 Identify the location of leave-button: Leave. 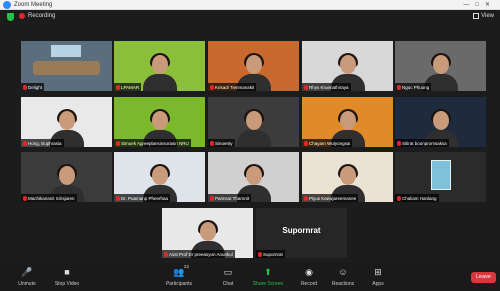
(483, 277).